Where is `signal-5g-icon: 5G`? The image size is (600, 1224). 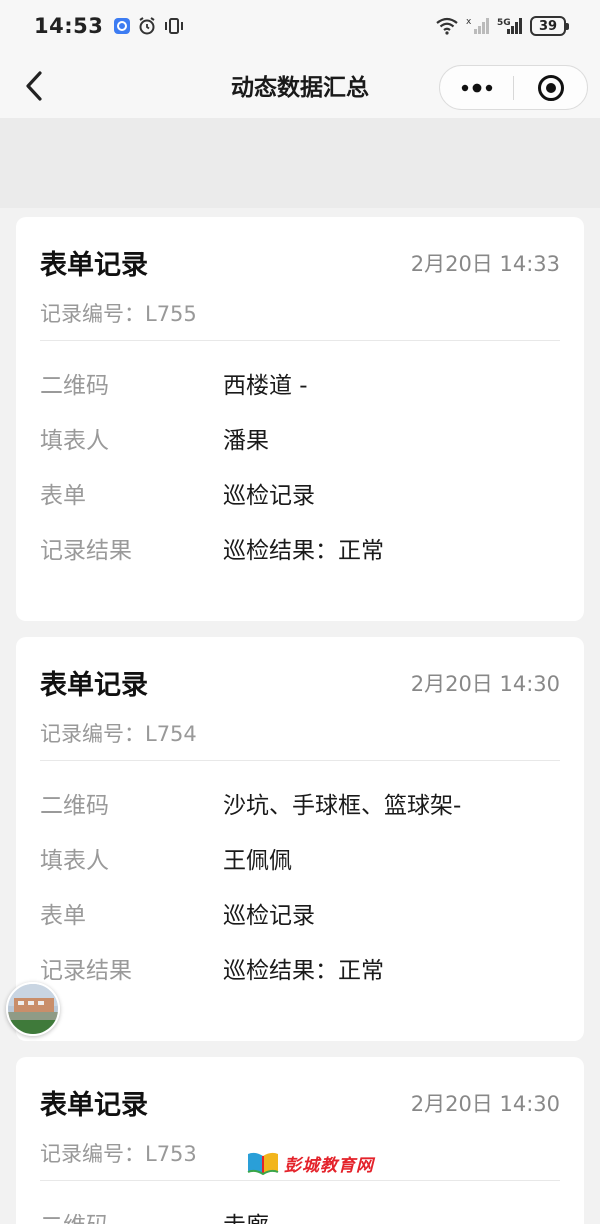 signal-5g-icon: 5G is located at coordinates (510, 26).